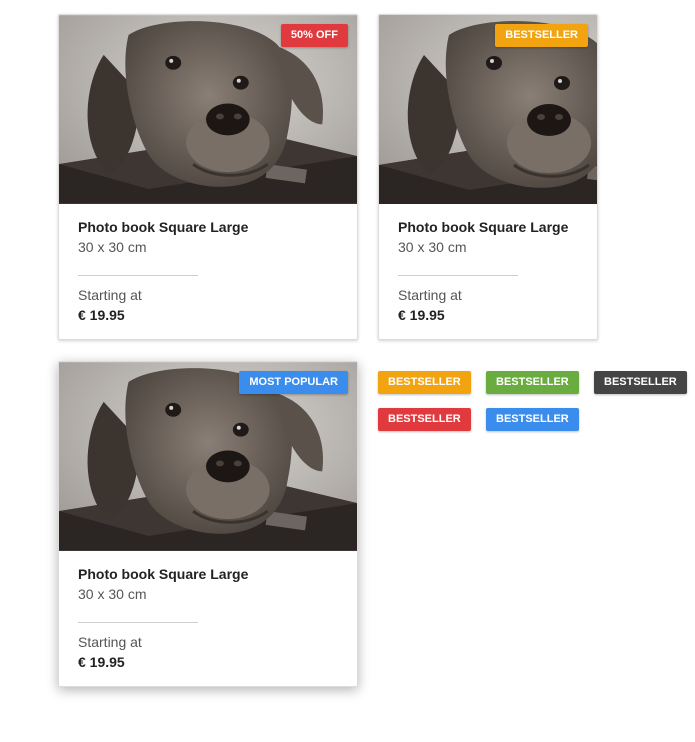 The width and height of the screenshot is (695, 742). Describe the element at coordinates (293, 382) in the screenshot. I see `most-popular-badge: MOST POPULAR` at that location.